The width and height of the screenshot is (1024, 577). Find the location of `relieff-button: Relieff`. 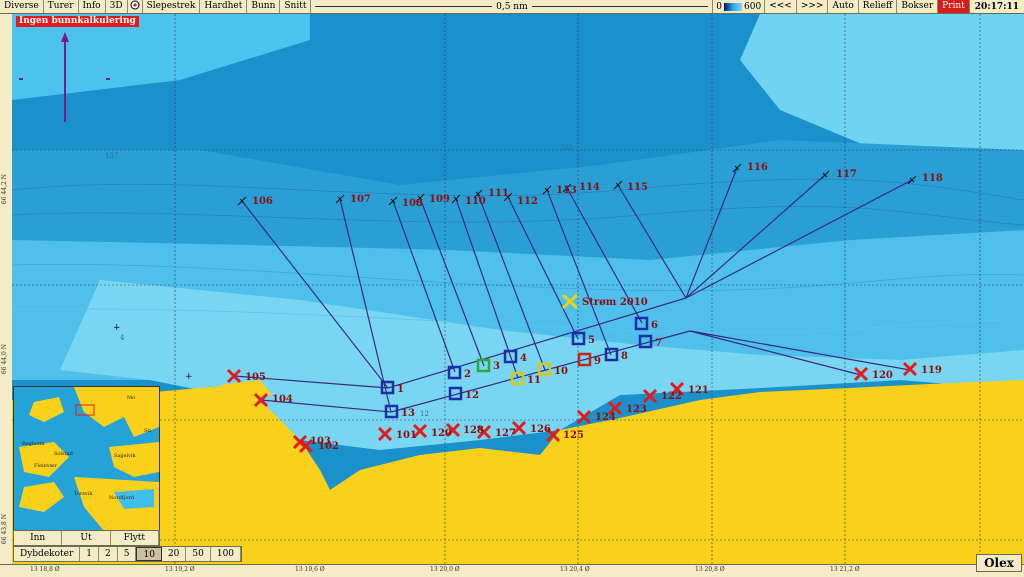

relieff-button: Relieff is located at coordinates (878, 6).